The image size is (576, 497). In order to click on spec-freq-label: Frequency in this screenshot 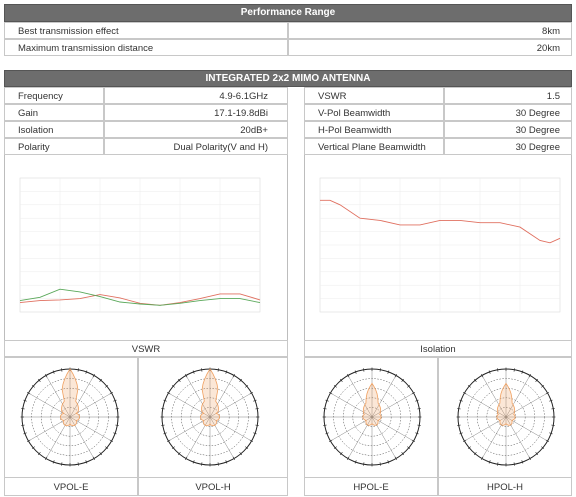, I will do `click(40, 96)`.